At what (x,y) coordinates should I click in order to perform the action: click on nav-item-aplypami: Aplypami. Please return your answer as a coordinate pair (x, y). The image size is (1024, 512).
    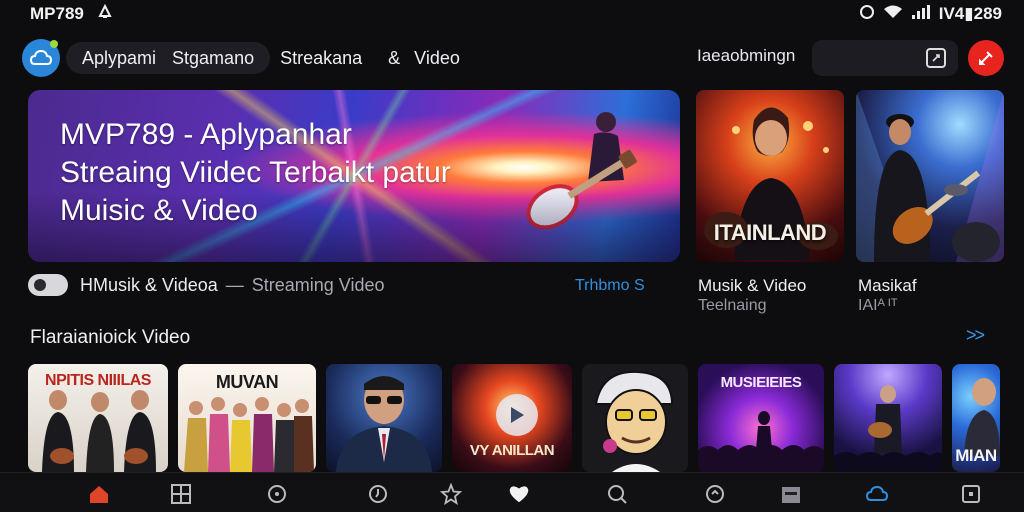
    Looking at the image, I should click on (119, 58).